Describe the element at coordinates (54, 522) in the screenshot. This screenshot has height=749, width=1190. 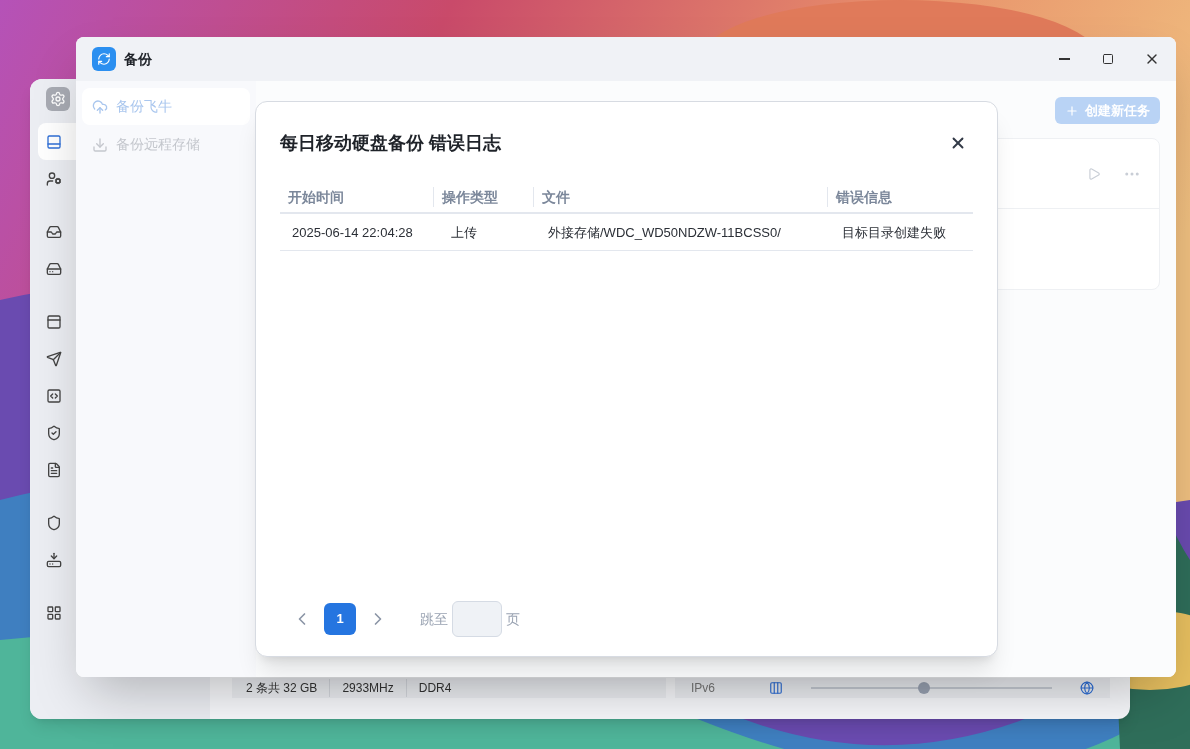
I see `shield-icon` at that location.